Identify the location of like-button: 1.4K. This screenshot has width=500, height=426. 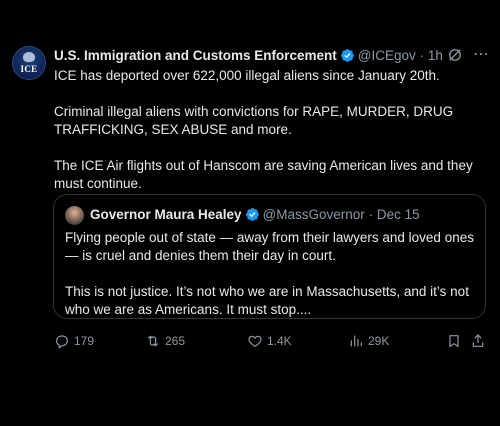
(269, 341).